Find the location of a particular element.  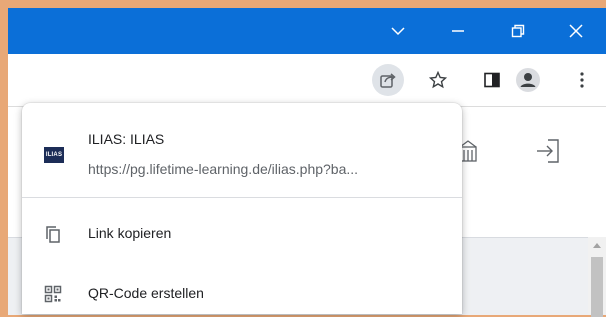

favicon-text: ILIAS is located at coordinates (54, 155).